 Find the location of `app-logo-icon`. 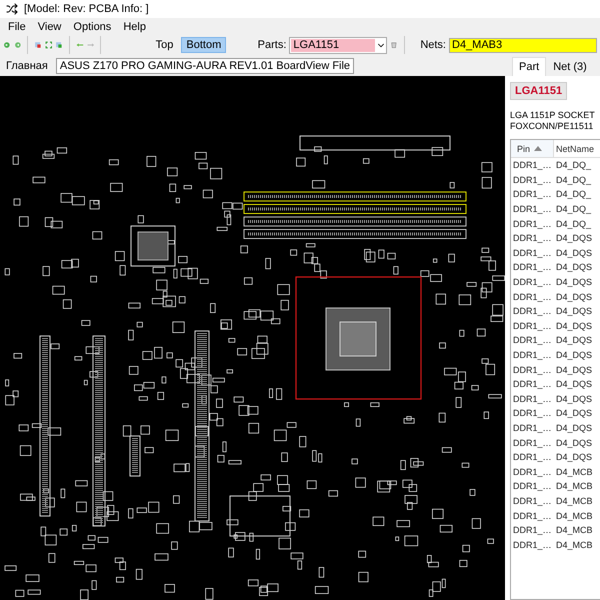

app-logo-icon is located at coordinates (12, 9).